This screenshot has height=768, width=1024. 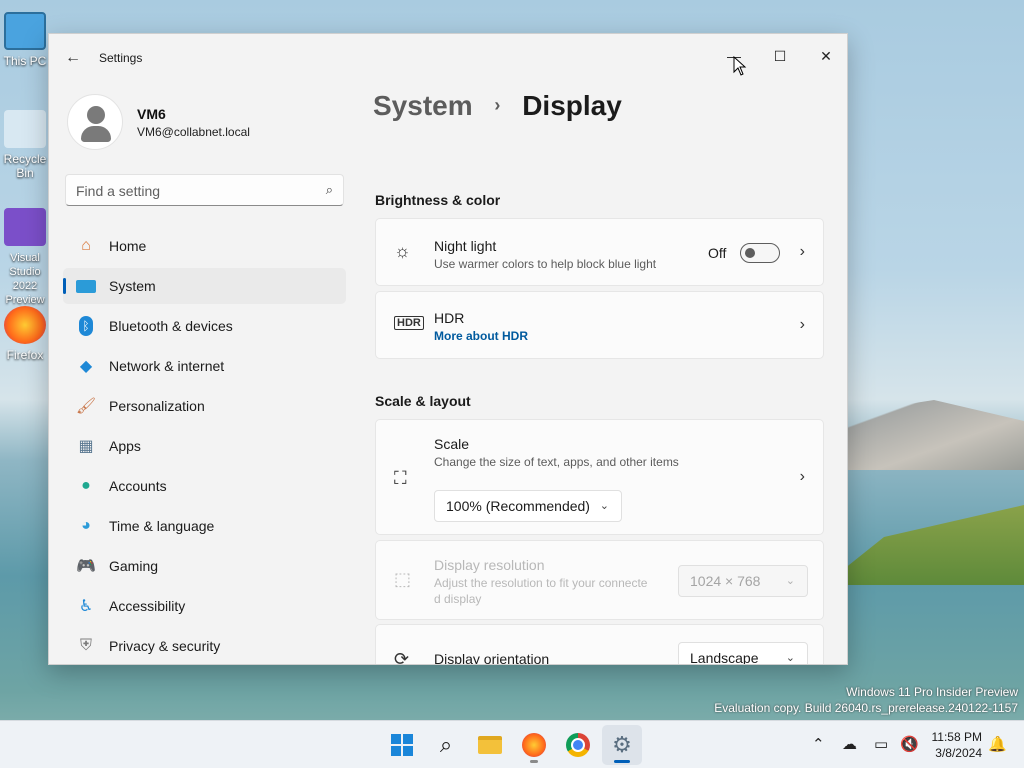 What do you see at coordinates (446, 745) in the screenshot?
I see `taskbar-search-button: ⌕` at bounding box center [446, 745].